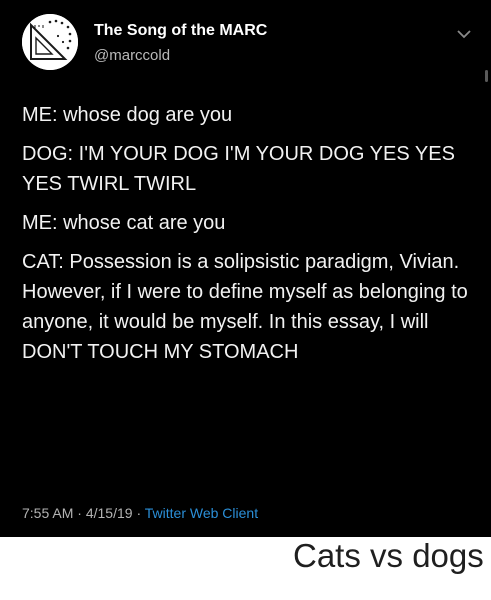 The width and height of the screenshot is (491, 600). I want to click on tweet-date: 4/15/19, so click(109, 513).